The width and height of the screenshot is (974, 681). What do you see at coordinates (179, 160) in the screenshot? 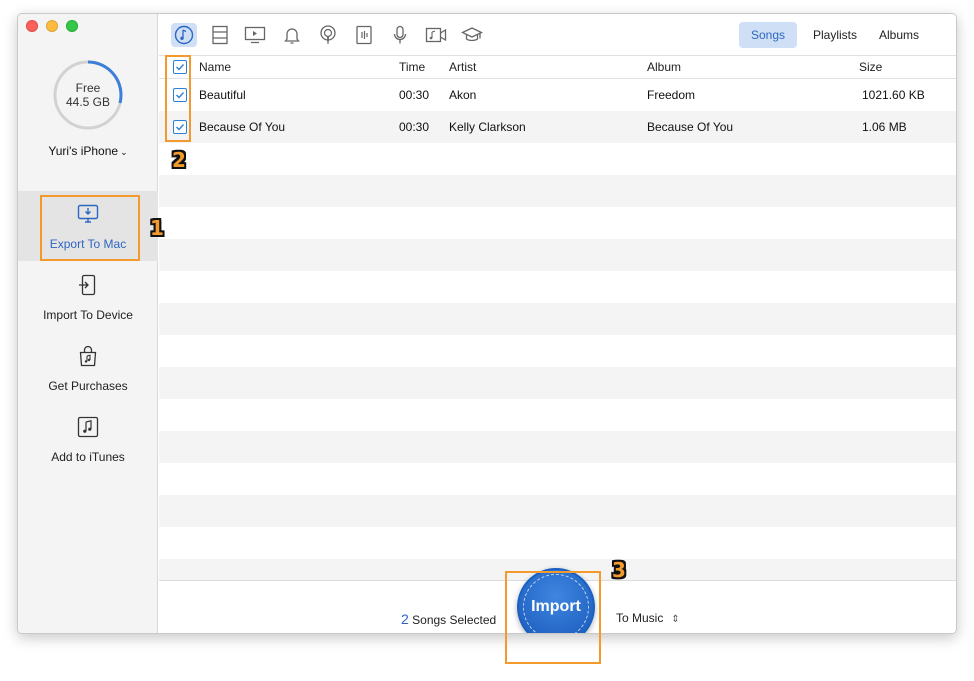
I see `step-marker-2: 2` at bounding box center [179, 160].